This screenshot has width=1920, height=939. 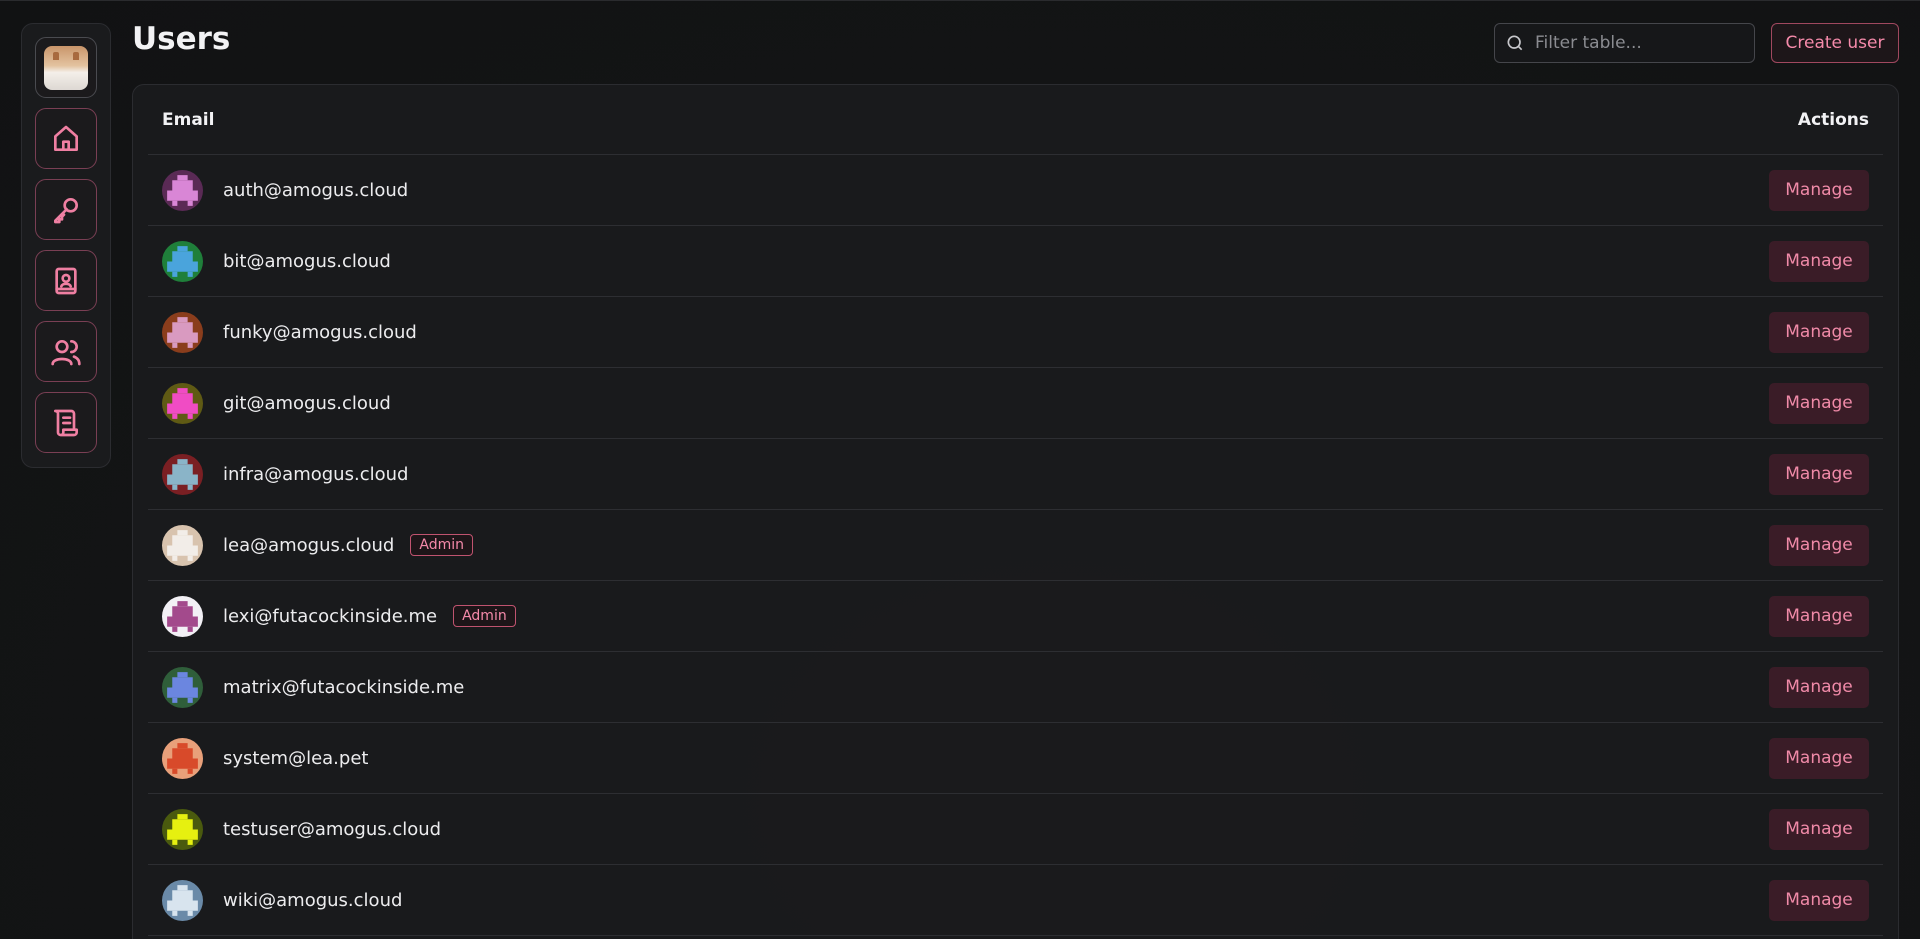 I want to click on user-email: wiki@amogus.cloud, so click(x=313, y=900).